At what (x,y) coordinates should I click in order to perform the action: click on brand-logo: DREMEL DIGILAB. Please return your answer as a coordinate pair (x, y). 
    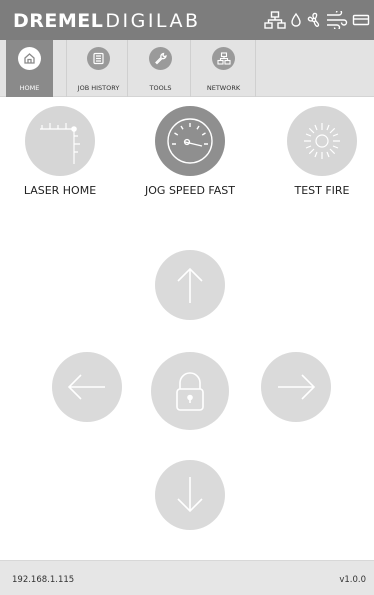
    Looking at the image, I should click on (107, 21).